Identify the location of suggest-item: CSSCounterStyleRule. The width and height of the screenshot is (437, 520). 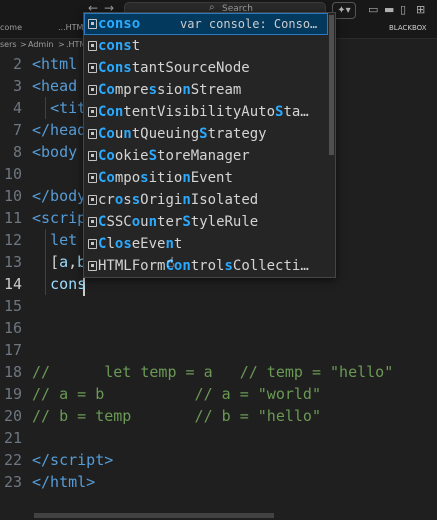
(206, 222).